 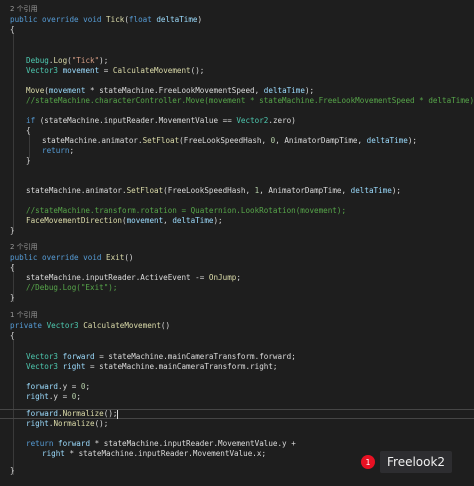 What do you see at coordinates (416, 462) in the screenshot?
I see `notification-label: Freelook2` at bounding box center [416, 462].